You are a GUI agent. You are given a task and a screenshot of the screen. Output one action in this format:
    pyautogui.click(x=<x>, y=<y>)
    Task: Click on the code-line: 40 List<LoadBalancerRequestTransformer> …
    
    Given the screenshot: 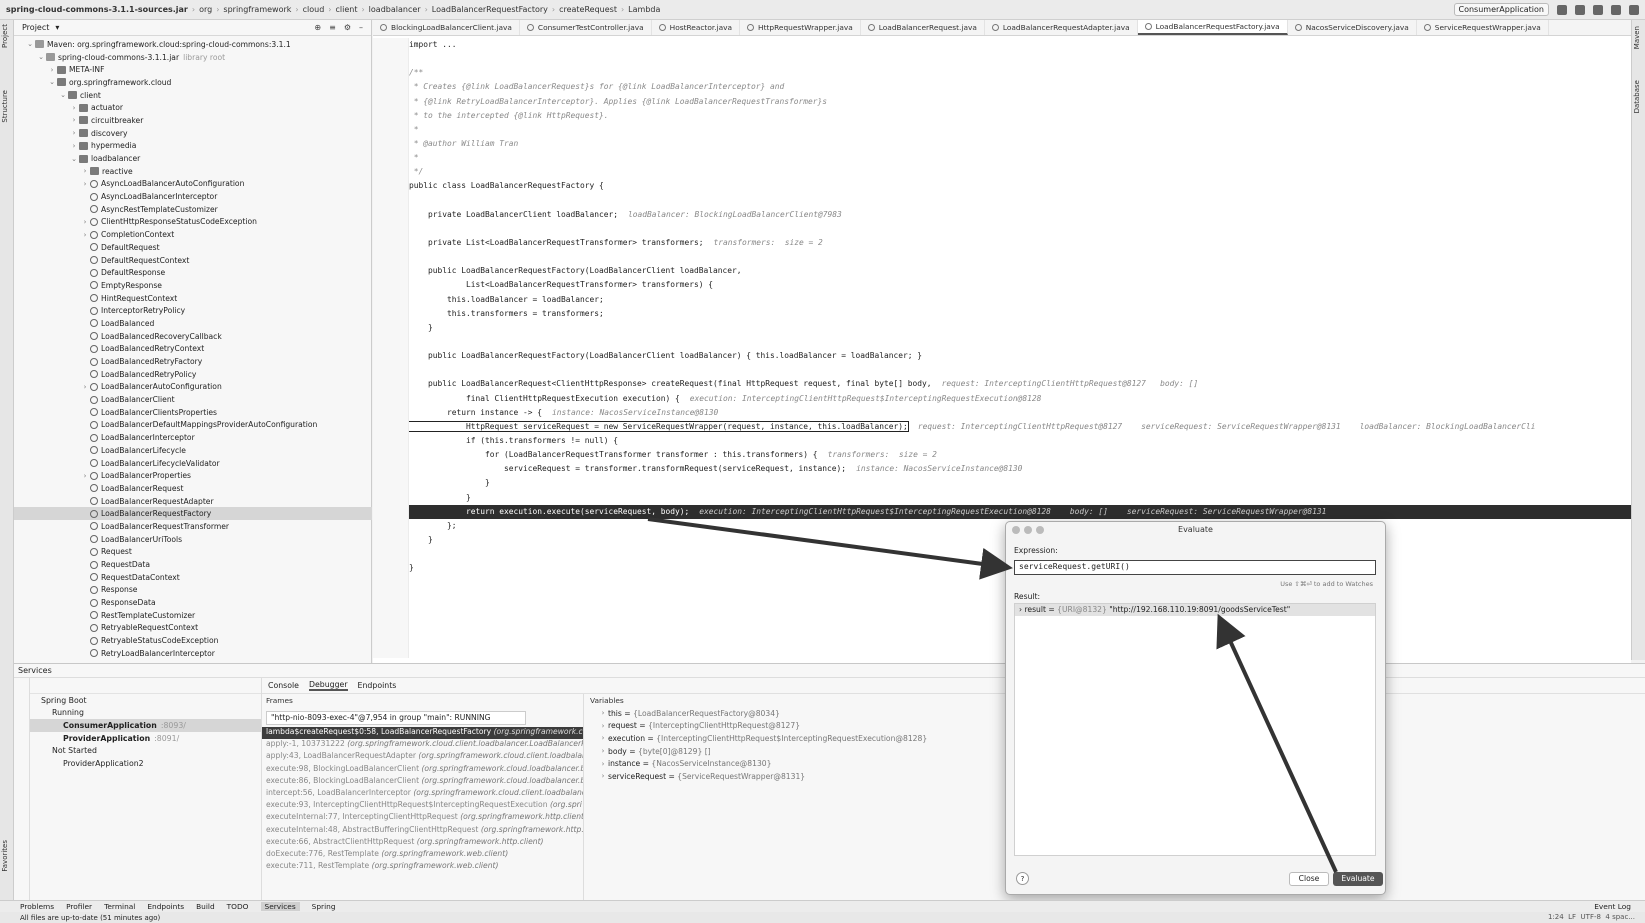 What is the action you would take?
    pyautogui.click(x=1020, y=285)
    